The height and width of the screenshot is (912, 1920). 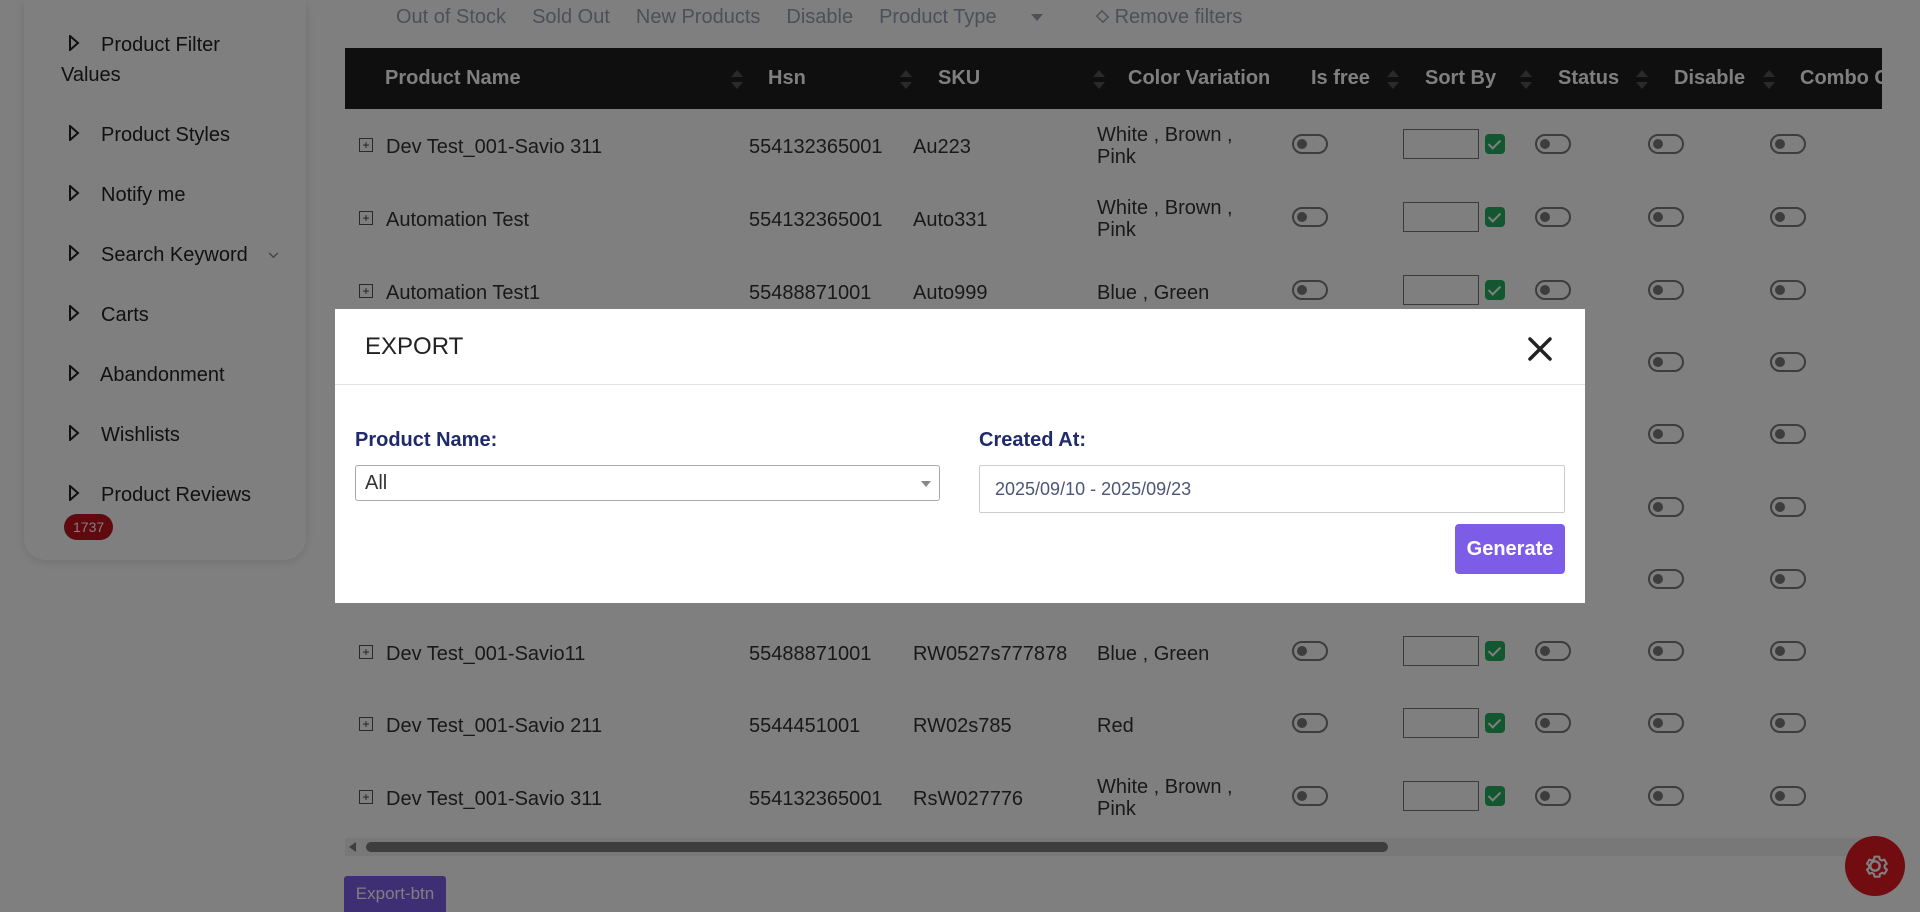 What do you see at coordinates (1093, 489) in the screenshot?
I see `date-range-value: 2025/09/10 - 2025/09/23` at bounding box center [1093, 489].